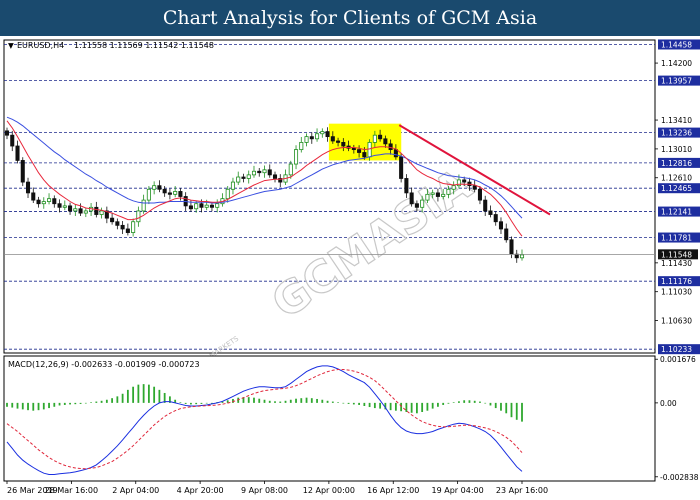 The image size is (700, 500). Describe the element at coordinates (393, 490) in the screenshot. I see `time-tick-label: 16 Apr 12:00` at that location.